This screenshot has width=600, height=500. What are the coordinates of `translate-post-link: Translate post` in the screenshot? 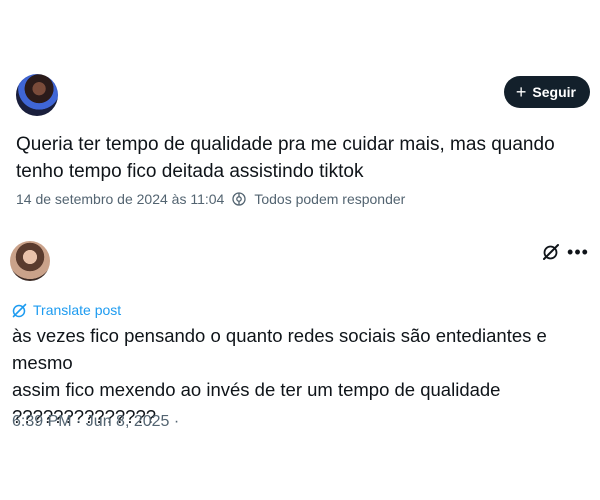 It's located at (66, 310).